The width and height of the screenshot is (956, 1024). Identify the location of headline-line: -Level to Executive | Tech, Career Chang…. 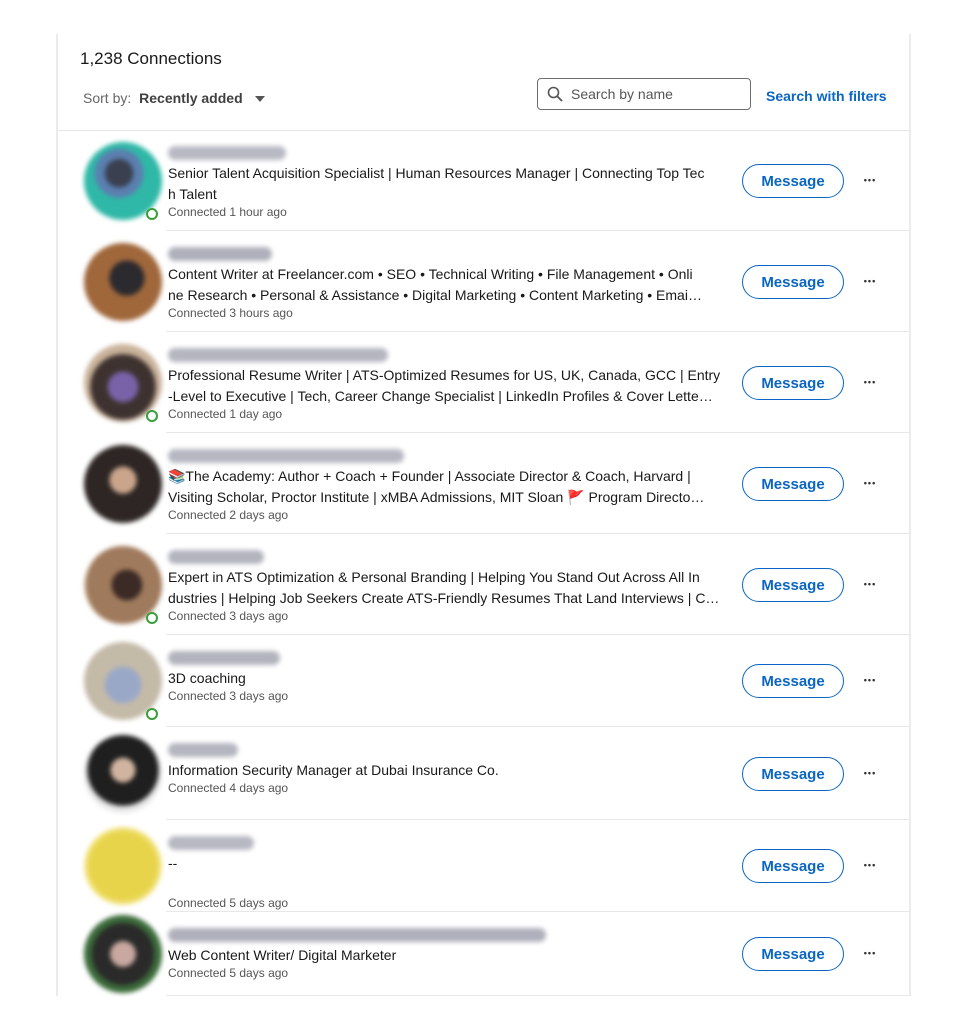
(440, 396).